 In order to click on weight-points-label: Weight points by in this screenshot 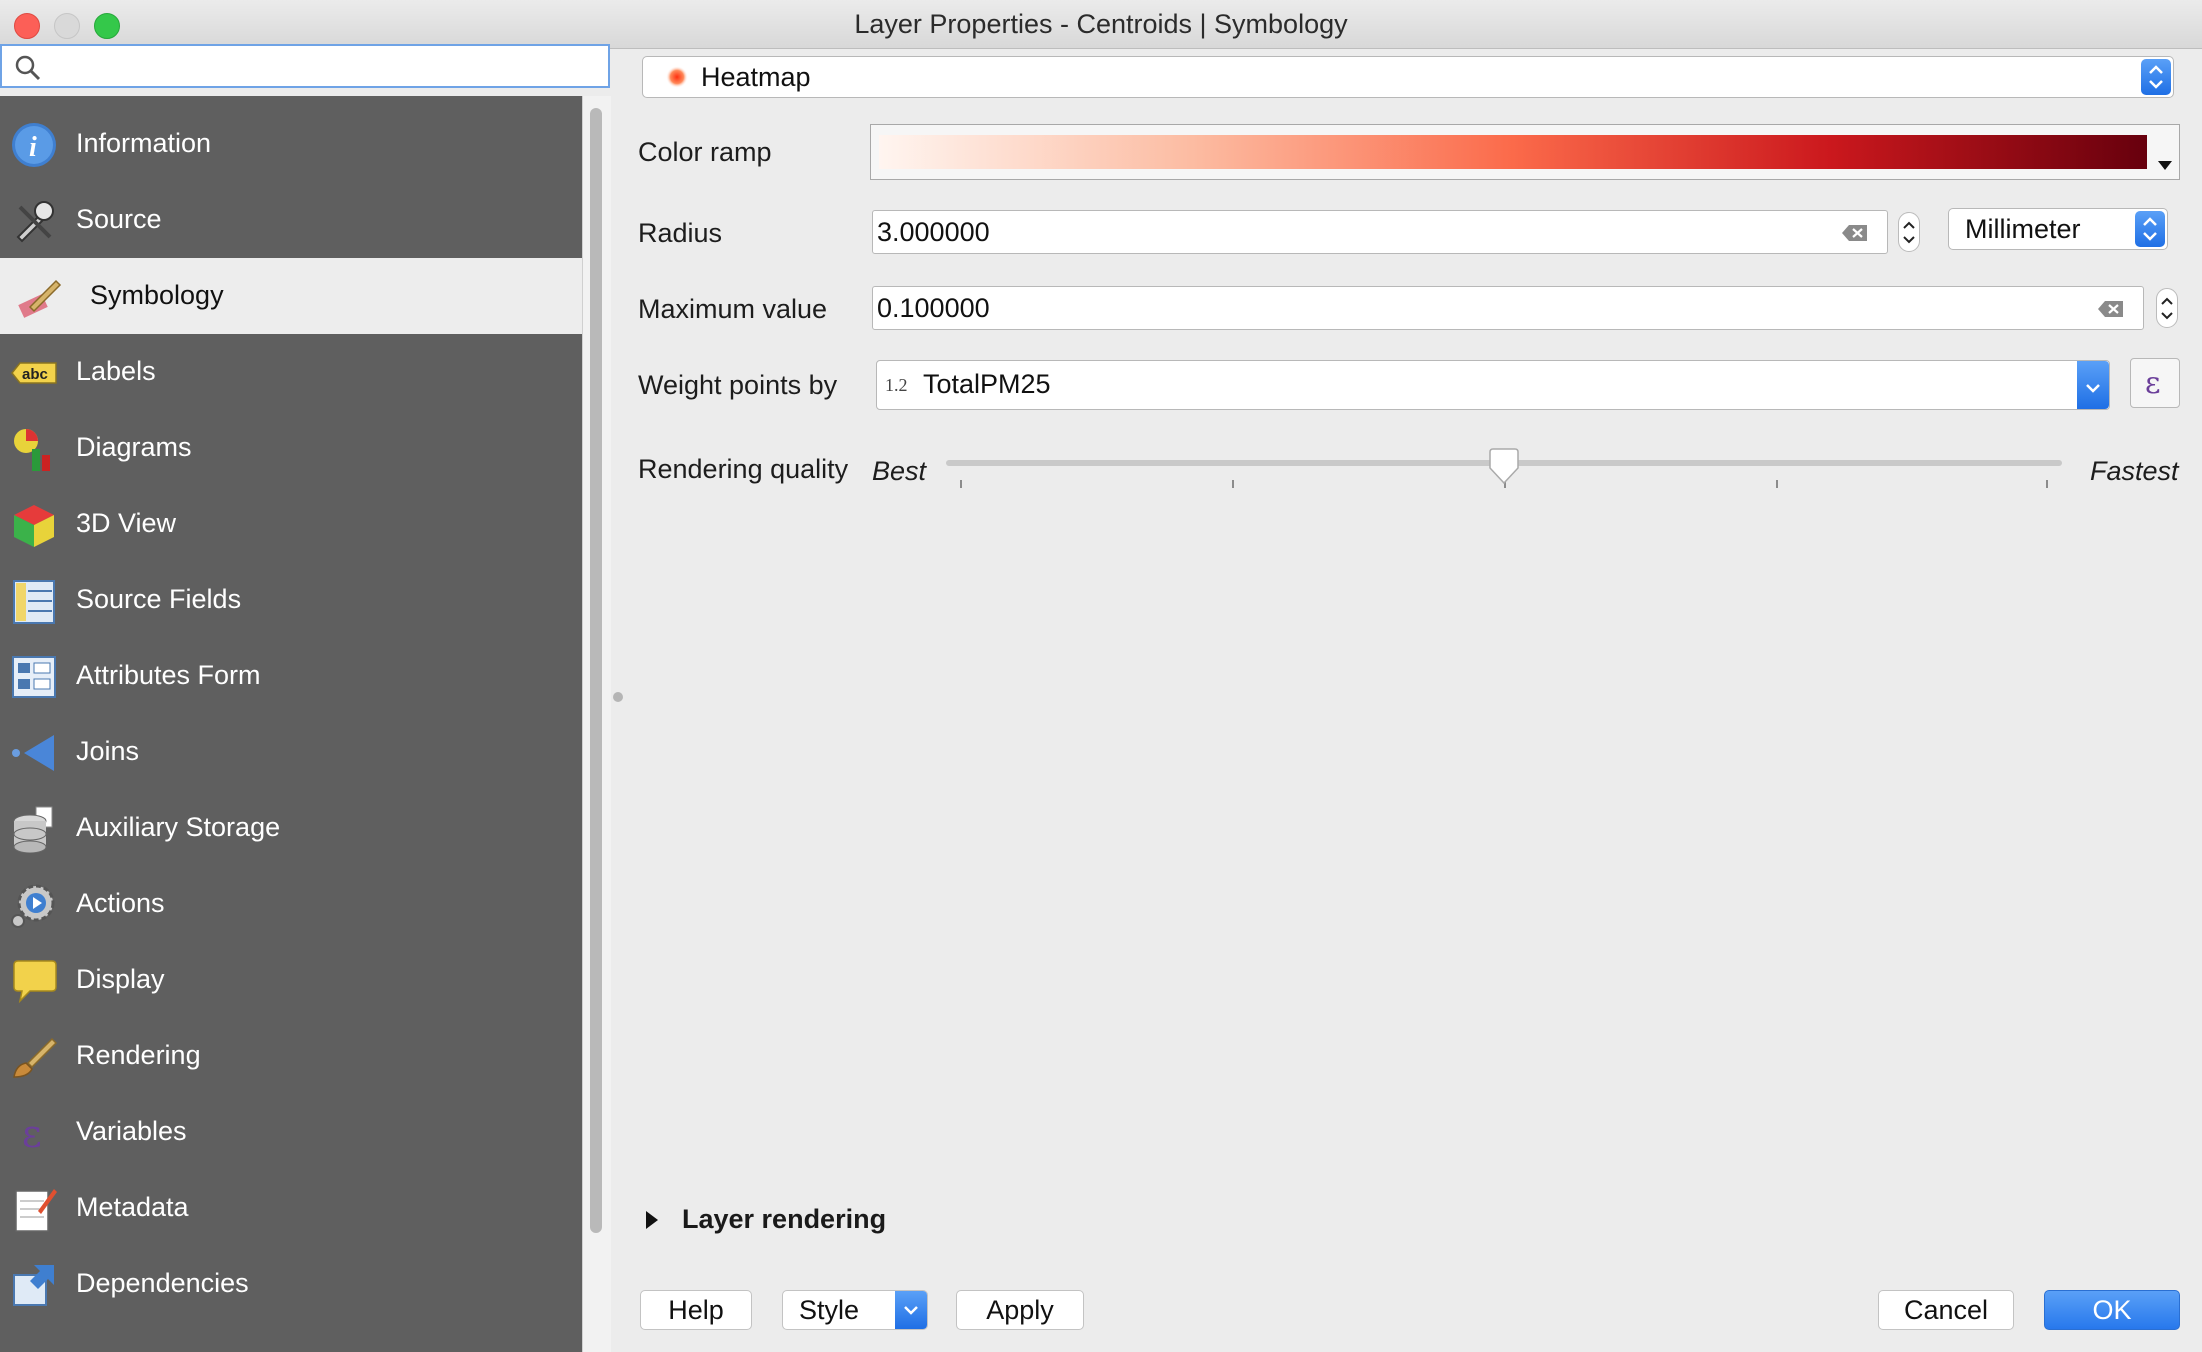, I will do `click(738, 385)`.